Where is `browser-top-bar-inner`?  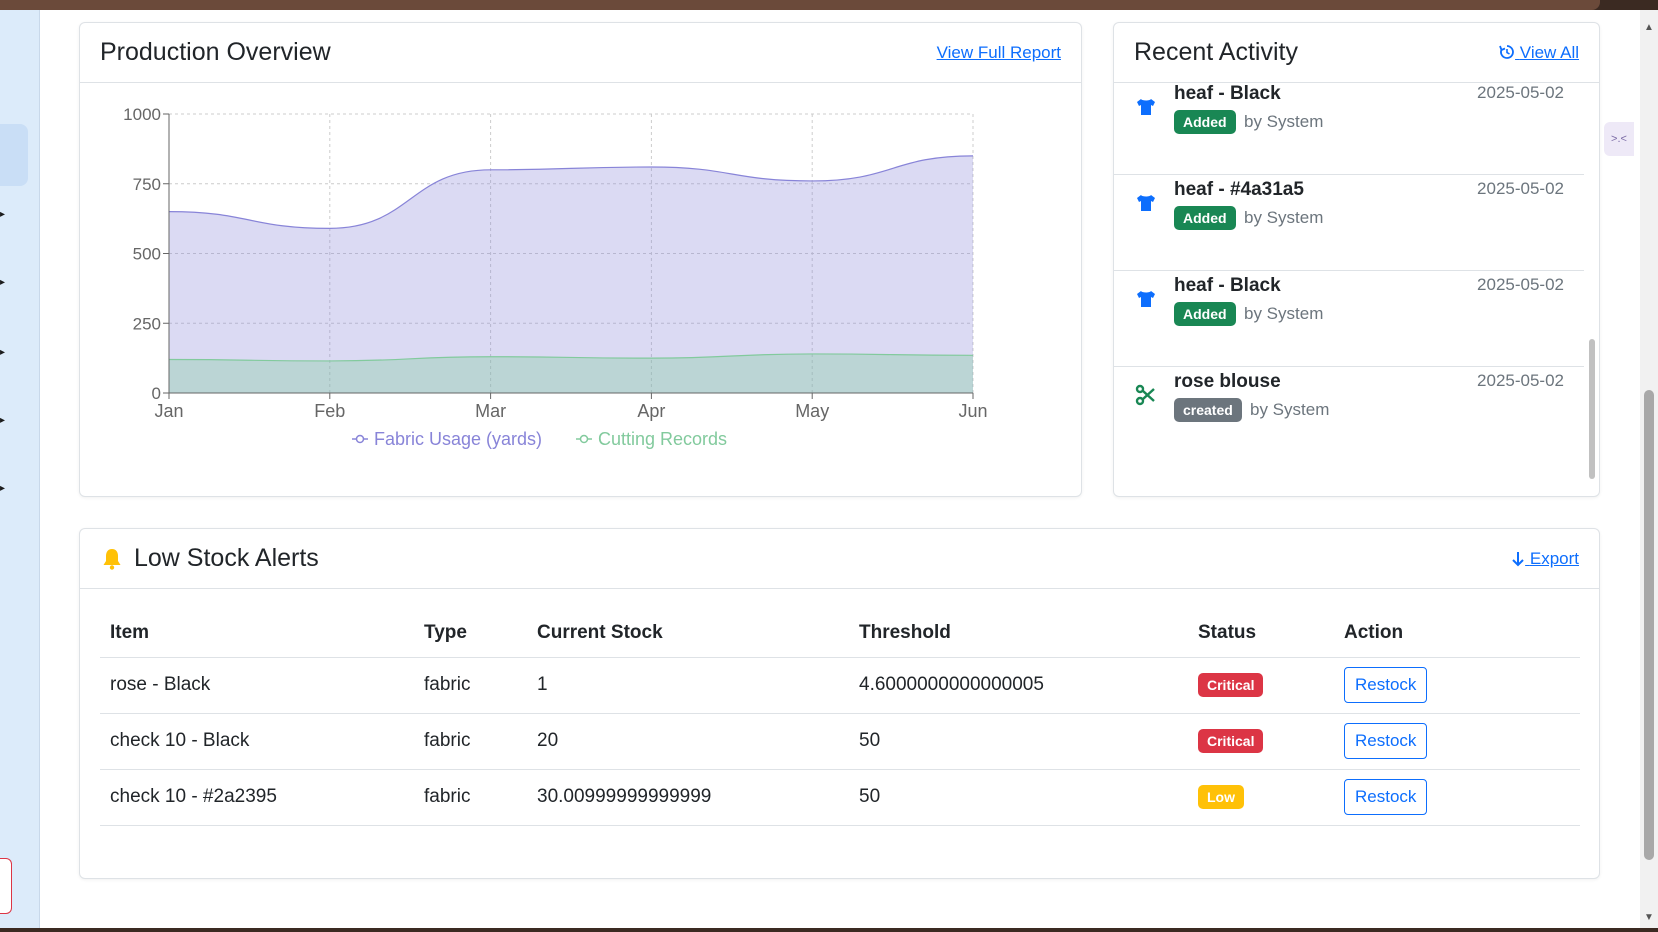
browser-top-bar-inner is located at coordinates (800, 5).